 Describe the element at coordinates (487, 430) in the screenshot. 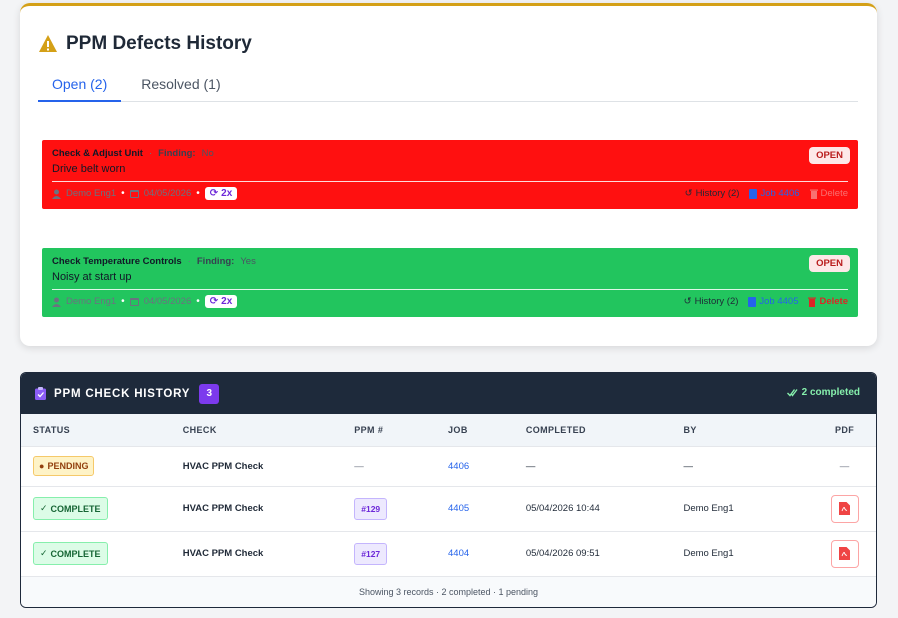

I see `column-header: JOB` at that location.